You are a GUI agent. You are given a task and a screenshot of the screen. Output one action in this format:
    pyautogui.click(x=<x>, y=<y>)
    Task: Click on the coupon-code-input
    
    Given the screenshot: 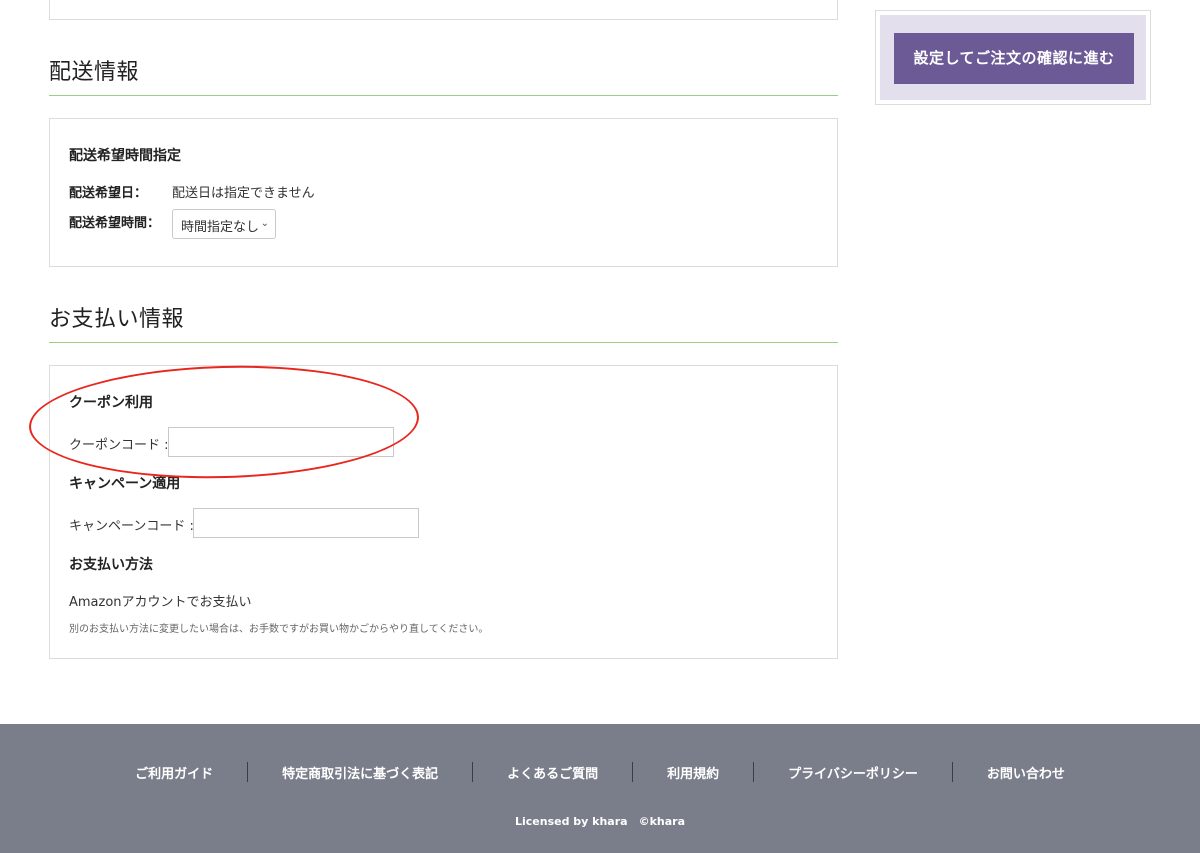 What is the action you would take?
    pyautogui.click(x=281, y=442)
    